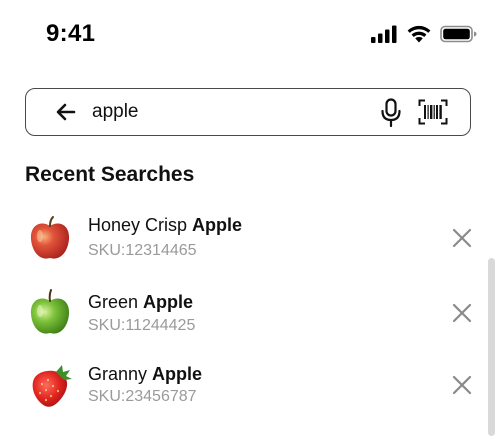 This screenshot has height=436, width=500. Describe the element at coordinates (71, 33) in the screenshot. I see `status-time: 9:41` at that location.